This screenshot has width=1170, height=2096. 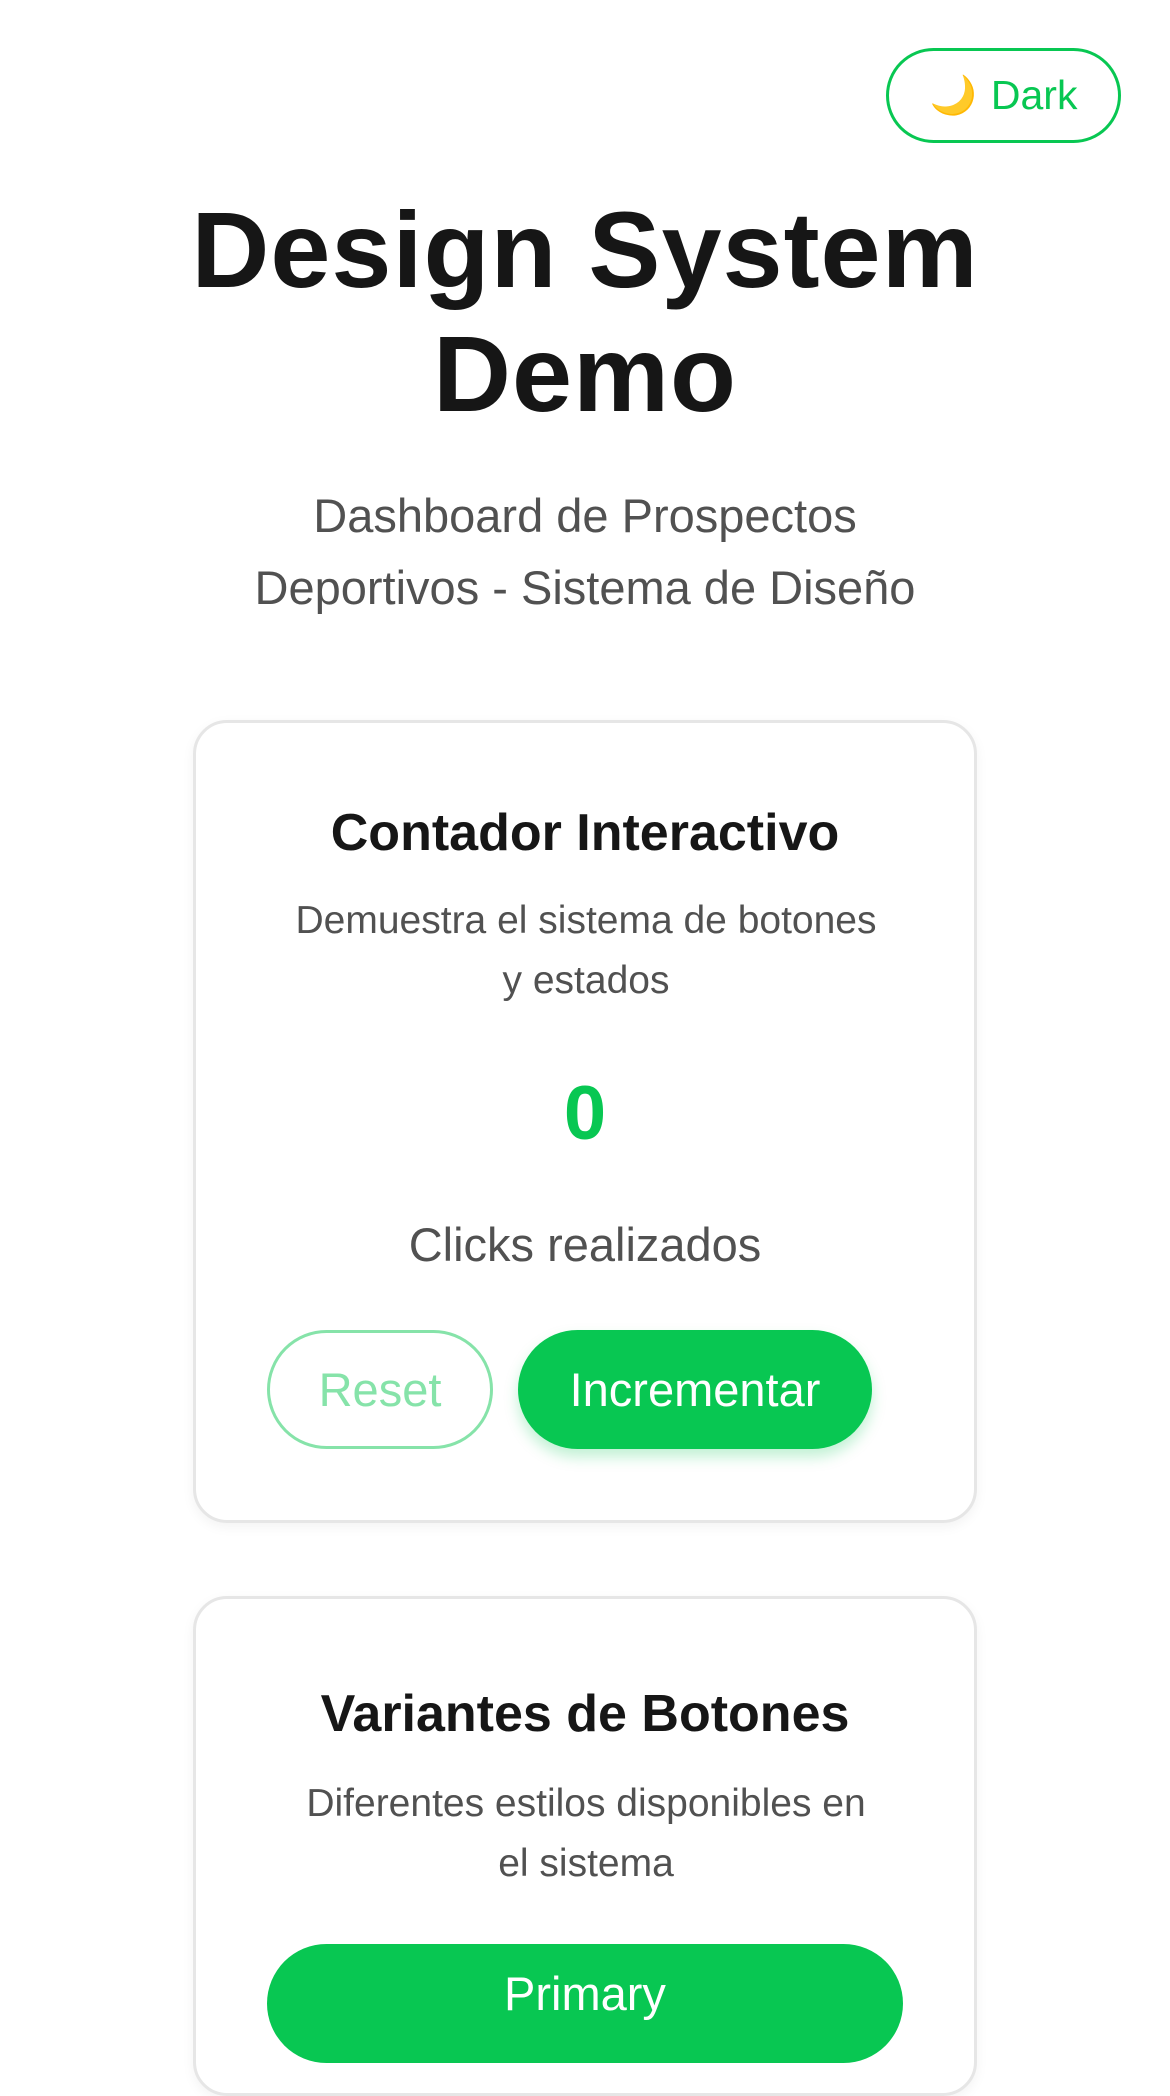 I want to click on increment-button: Incrementar, so click(x=695, y=1389).